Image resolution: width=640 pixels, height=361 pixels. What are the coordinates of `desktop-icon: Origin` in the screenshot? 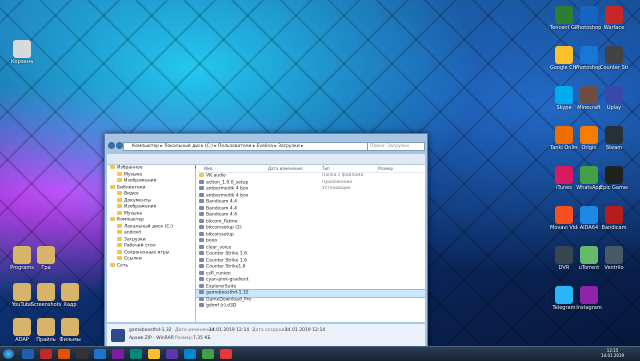 It's located at (589, 138).